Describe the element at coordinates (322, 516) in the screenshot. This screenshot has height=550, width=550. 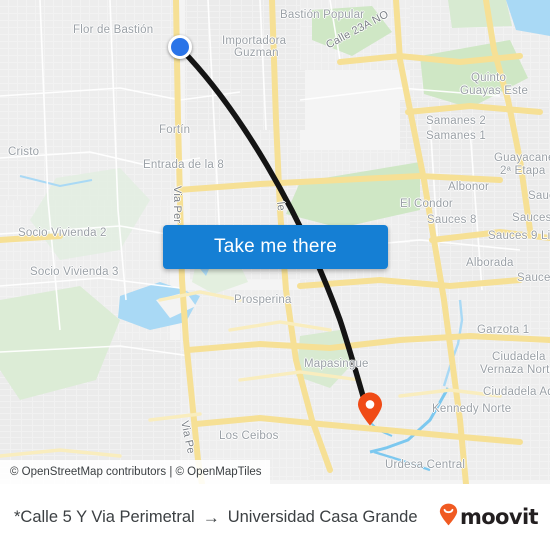
I see `trip-destination-label: Universidad Casa Grande` at that location.